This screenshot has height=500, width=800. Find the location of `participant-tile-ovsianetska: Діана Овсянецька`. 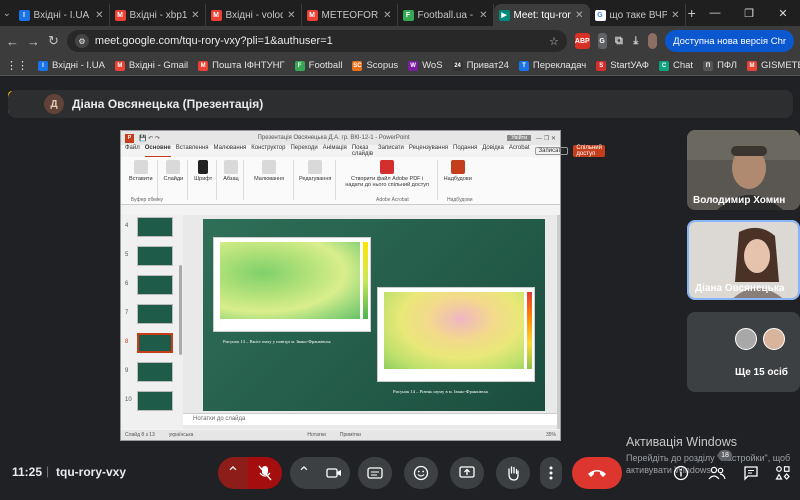

participant-tile-ovsianetska: Діана Овсянецька is located at coordinates (743, 260).